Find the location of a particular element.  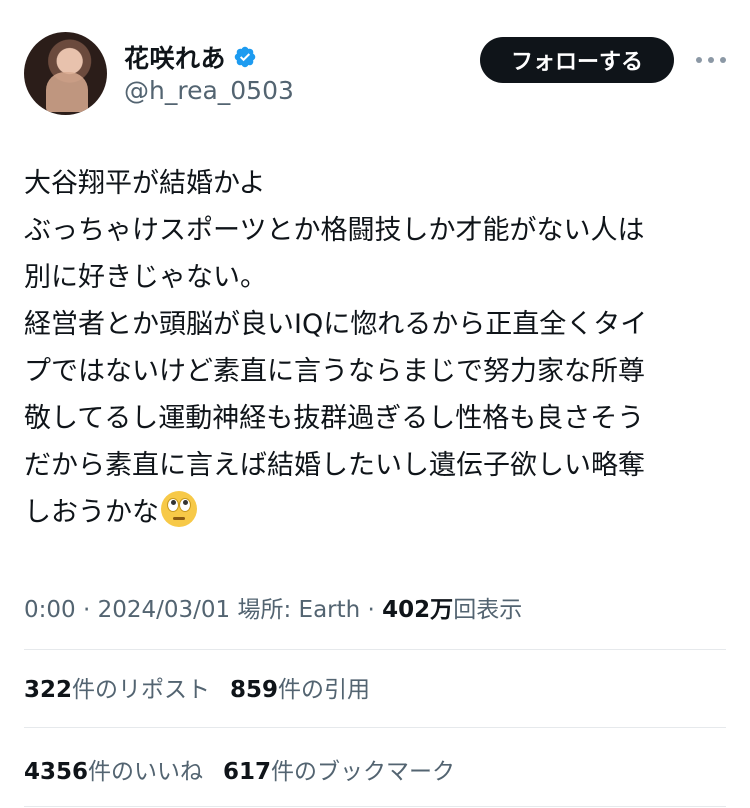

tweet-location: 場所: Earth is located at coordinates (299, 610).